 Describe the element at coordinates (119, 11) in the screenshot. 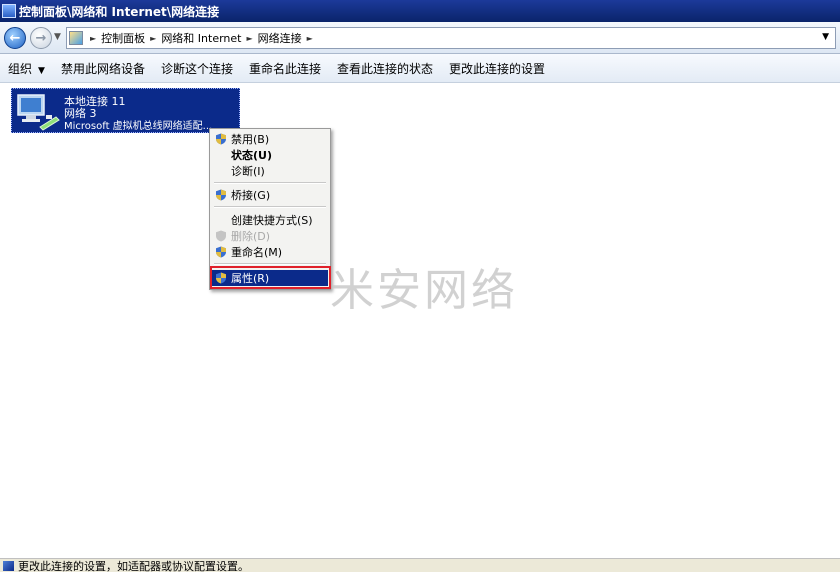

I see `window-title: 控制面板\网络和 Internet\网络连接` at that location.